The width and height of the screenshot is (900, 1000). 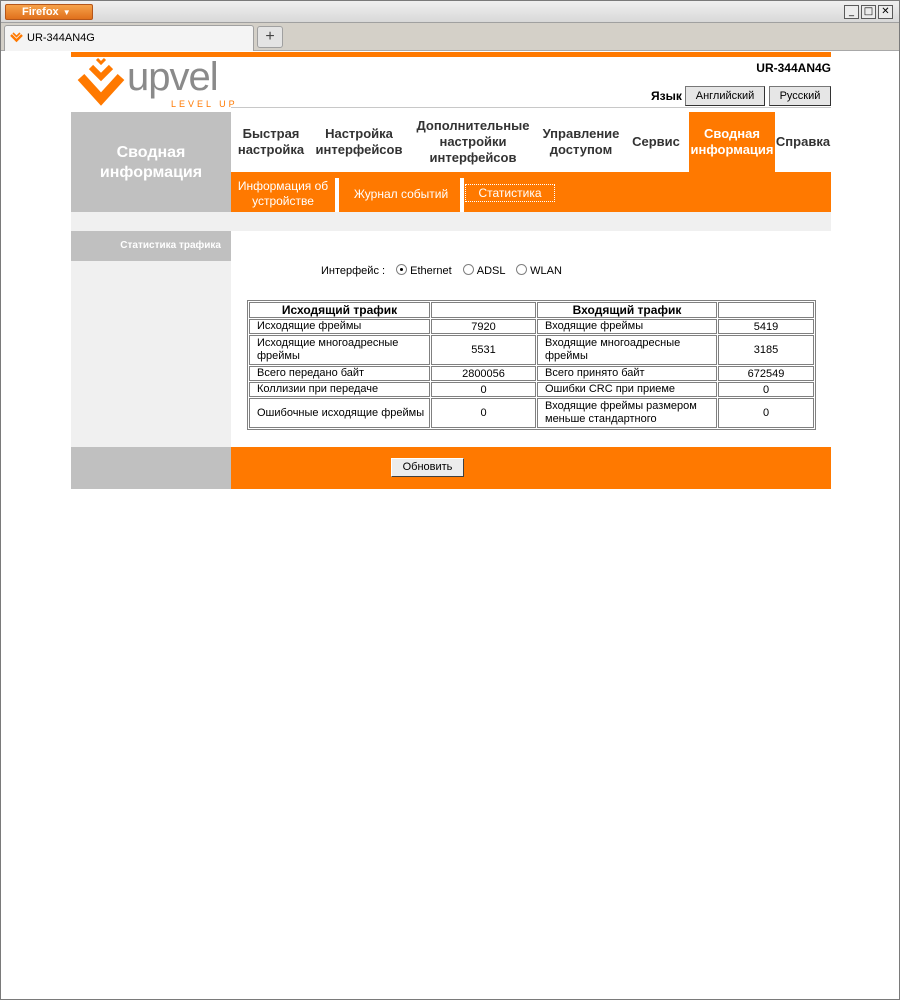 I want to click on new-tab-button: +, so click(x=270, y=37).